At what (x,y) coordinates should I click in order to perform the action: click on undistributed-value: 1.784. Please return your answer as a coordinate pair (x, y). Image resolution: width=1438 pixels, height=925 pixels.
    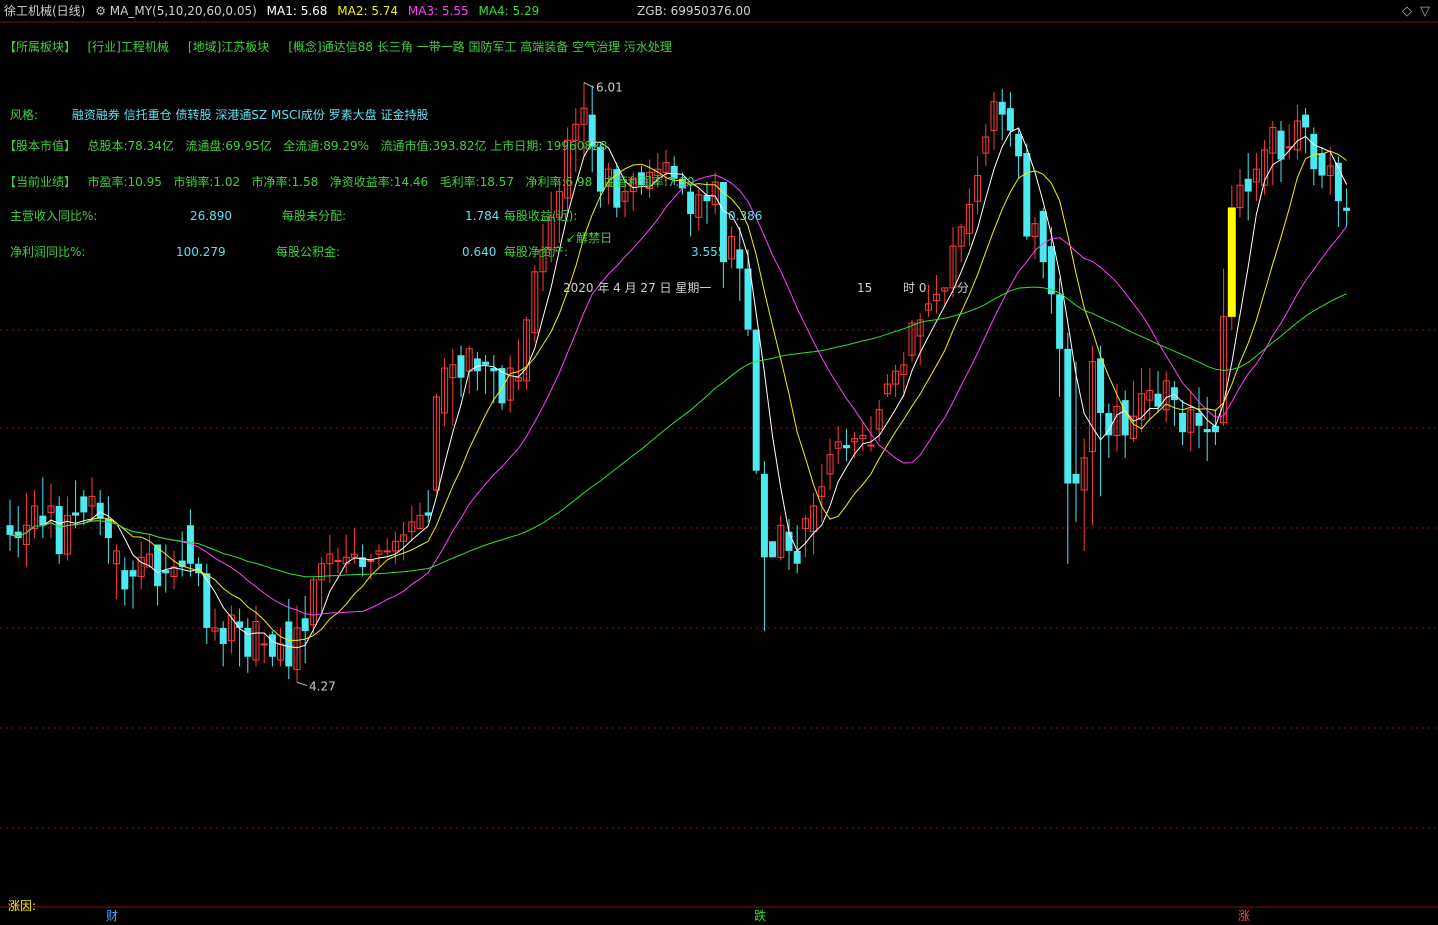
    Looking at the image, I should click on (482, 216).